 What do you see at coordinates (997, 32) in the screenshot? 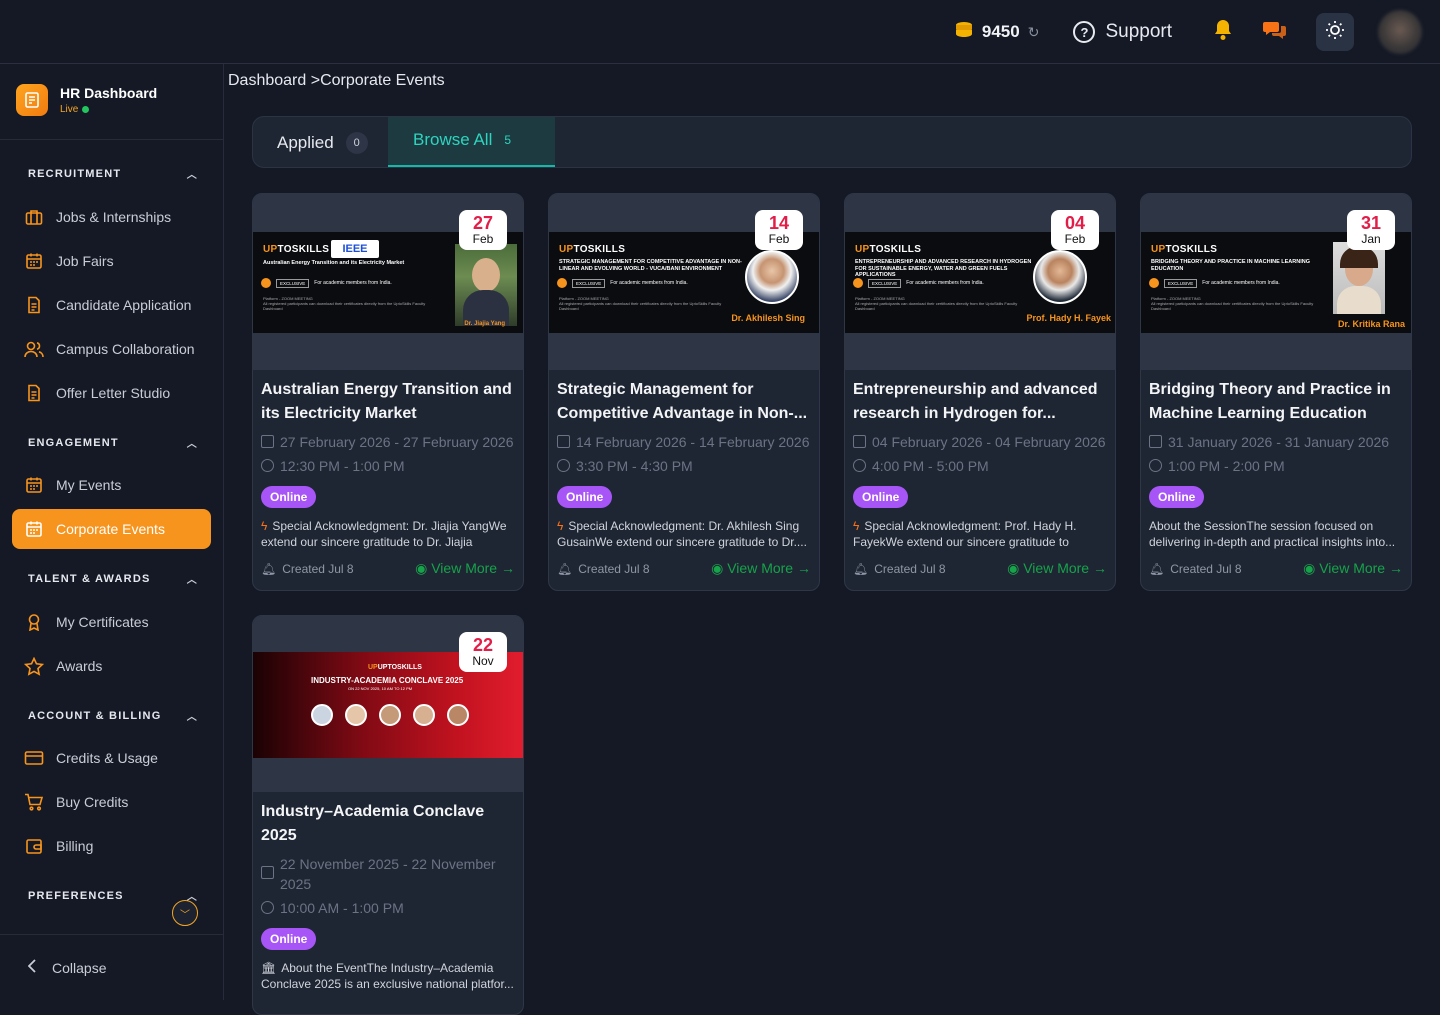
I see `credits-display: 9450 ↻` at bounding box center [997, 32].